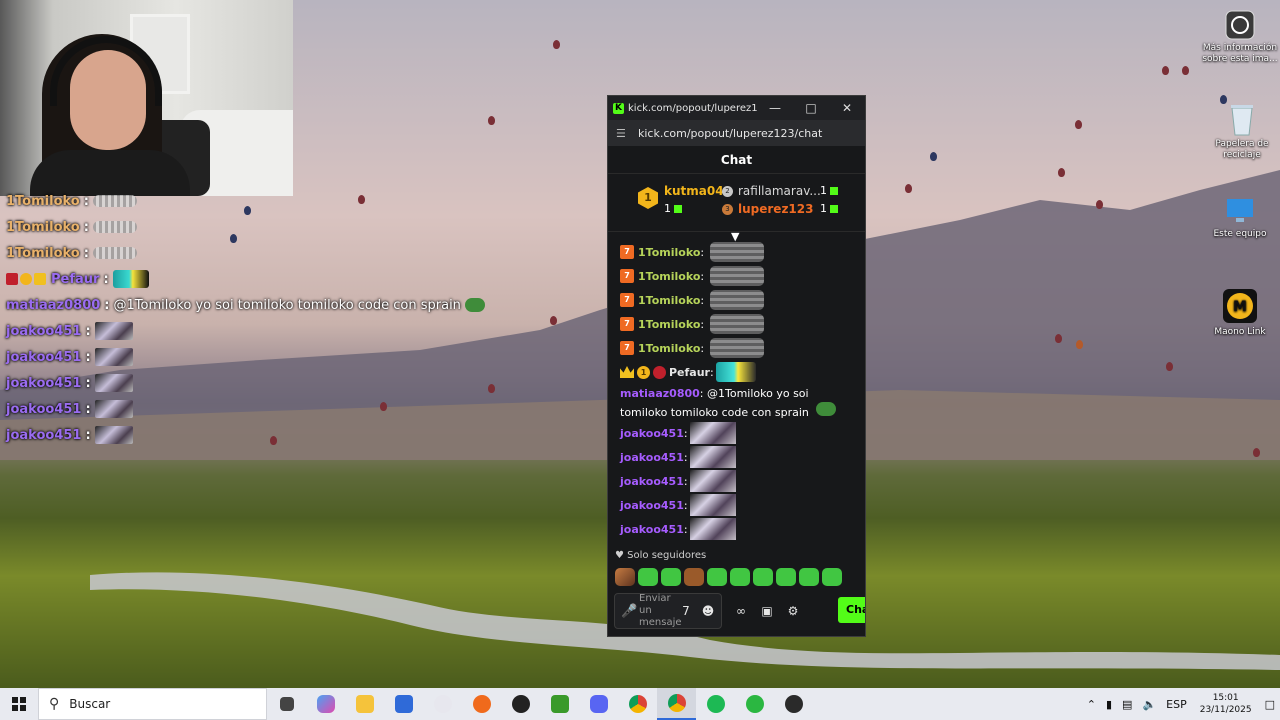 Image resolution: width=1280 pixels, height=720 pixels. I want to click on site-settings-icon: ☰, so click(623, 133).